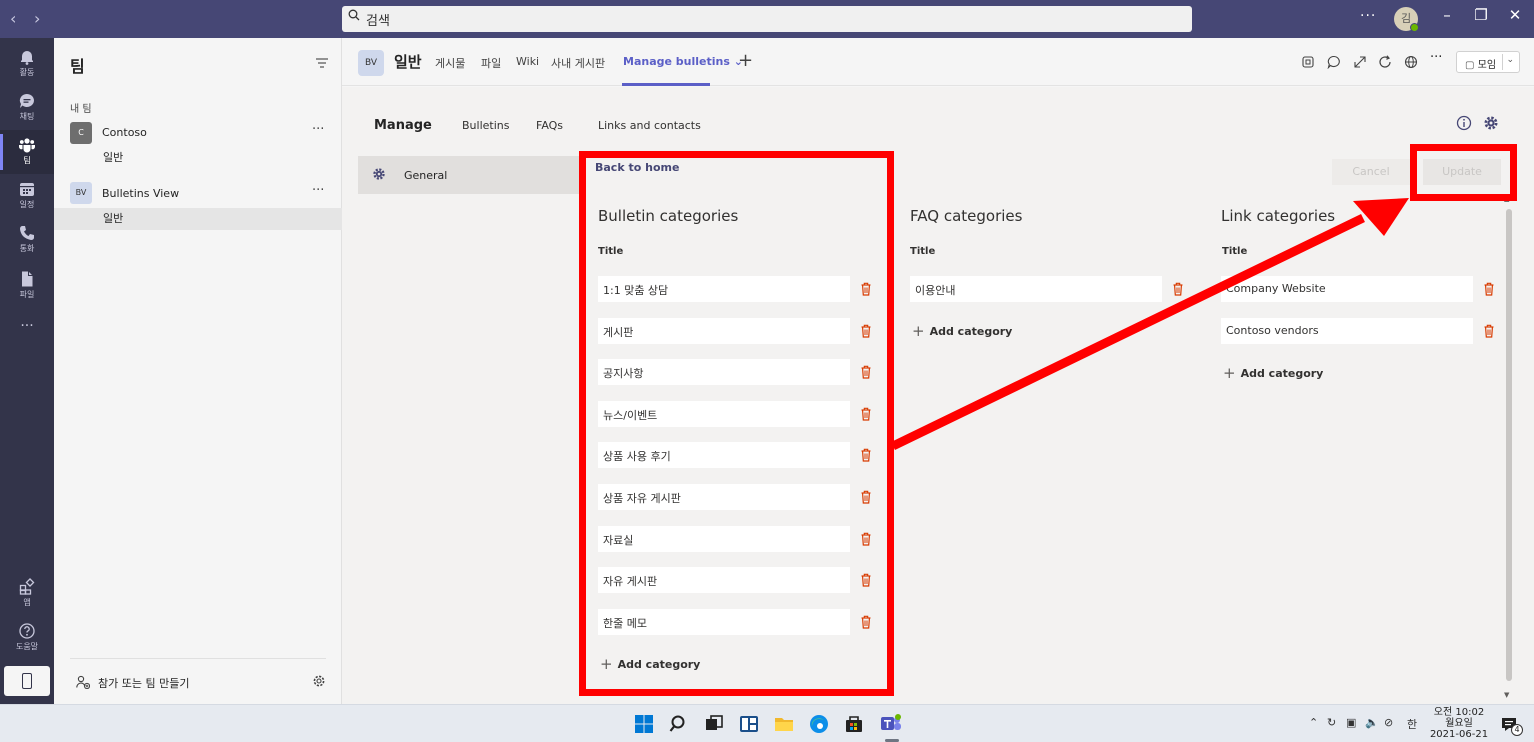 This screenshot has width=1534, height=742. What do you see at coordinates (27, 294) in the screenshot?
I see `rail-label: 파일` at bounding box center [27, 294].